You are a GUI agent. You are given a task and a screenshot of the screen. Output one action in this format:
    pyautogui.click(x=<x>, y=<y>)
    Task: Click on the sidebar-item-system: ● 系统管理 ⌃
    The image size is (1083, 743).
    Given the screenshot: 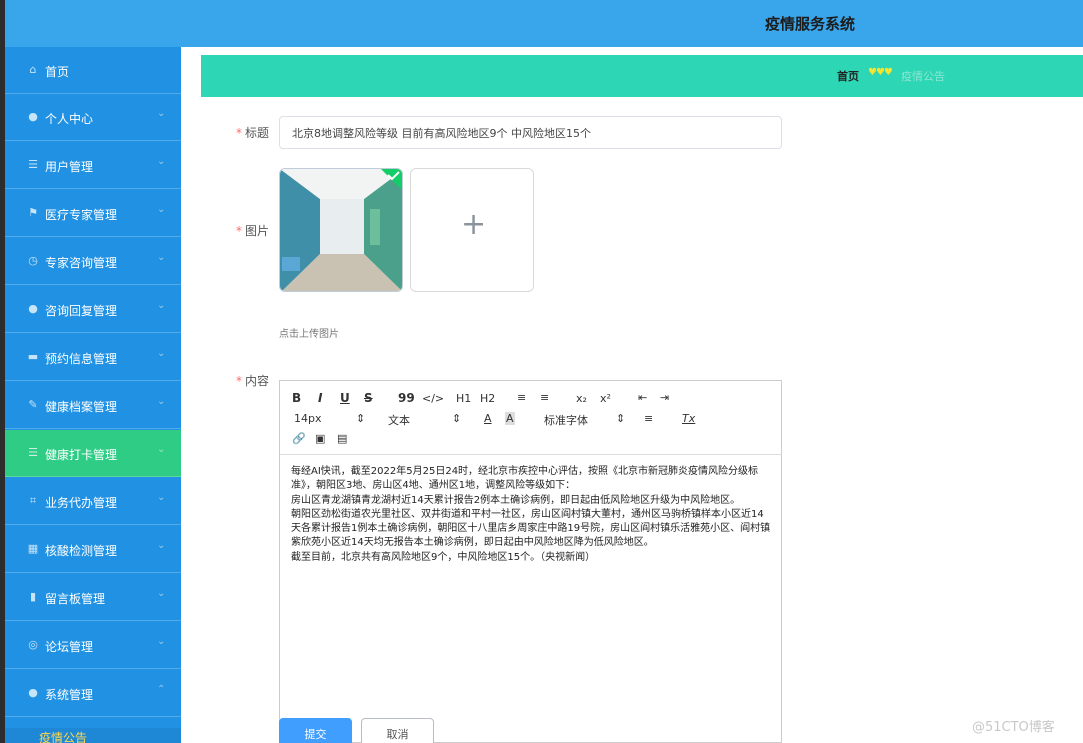 What is the action you would take?
    pyautogui.click(x=93, y=693)
    